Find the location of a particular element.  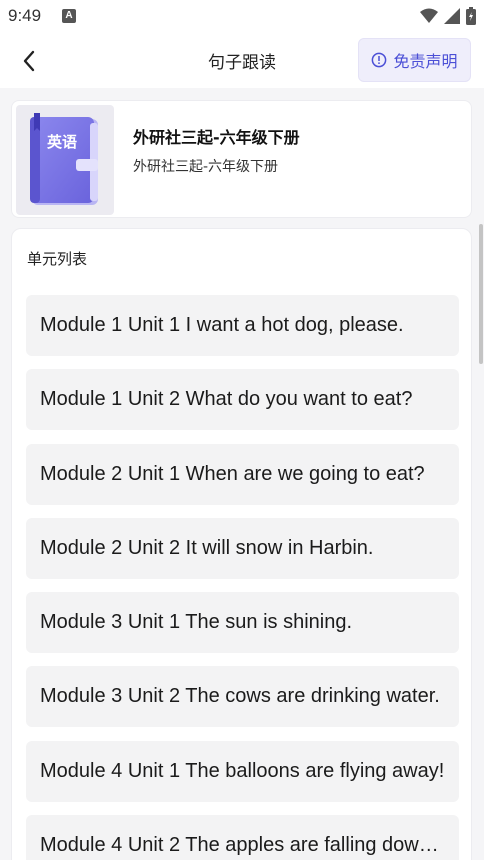

unit-list-item: Module 2 Unit 2 It will snow in Harbin. is located at coordinates (242, 548).